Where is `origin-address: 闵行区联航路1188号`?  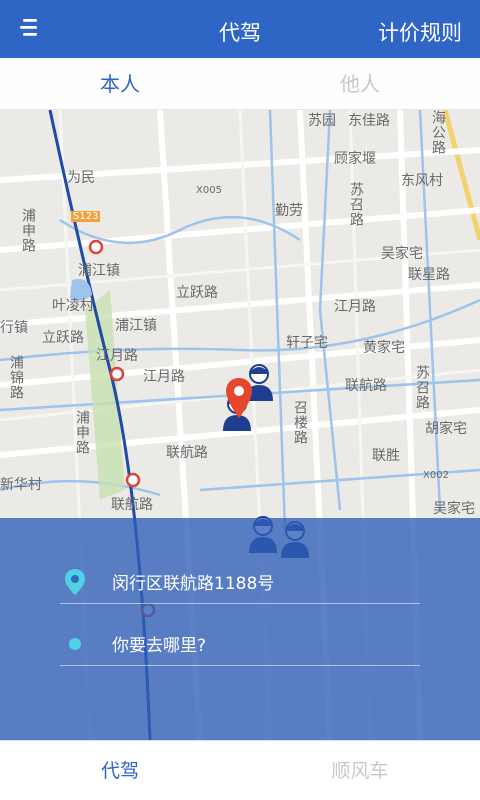 origin-address: 闵行区联航路1188号 is located at coordinates (193, 584).